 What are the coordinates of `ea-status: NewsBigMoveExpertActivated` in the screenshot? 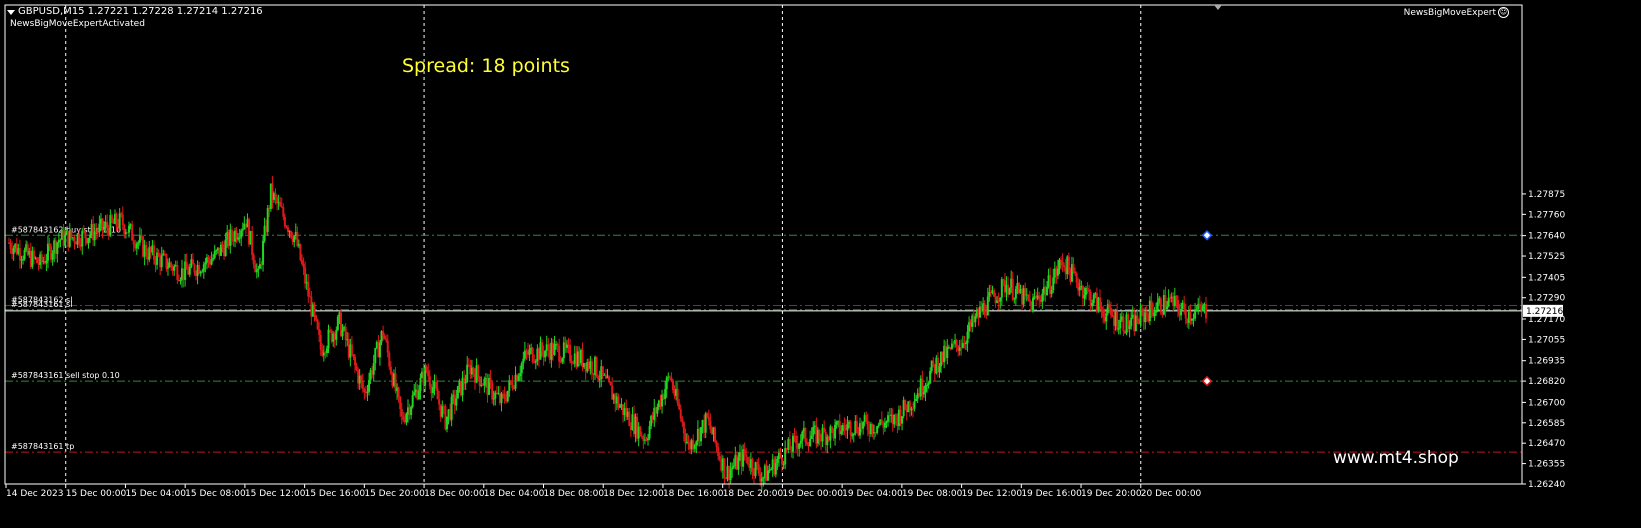 It's located at (77, 24).